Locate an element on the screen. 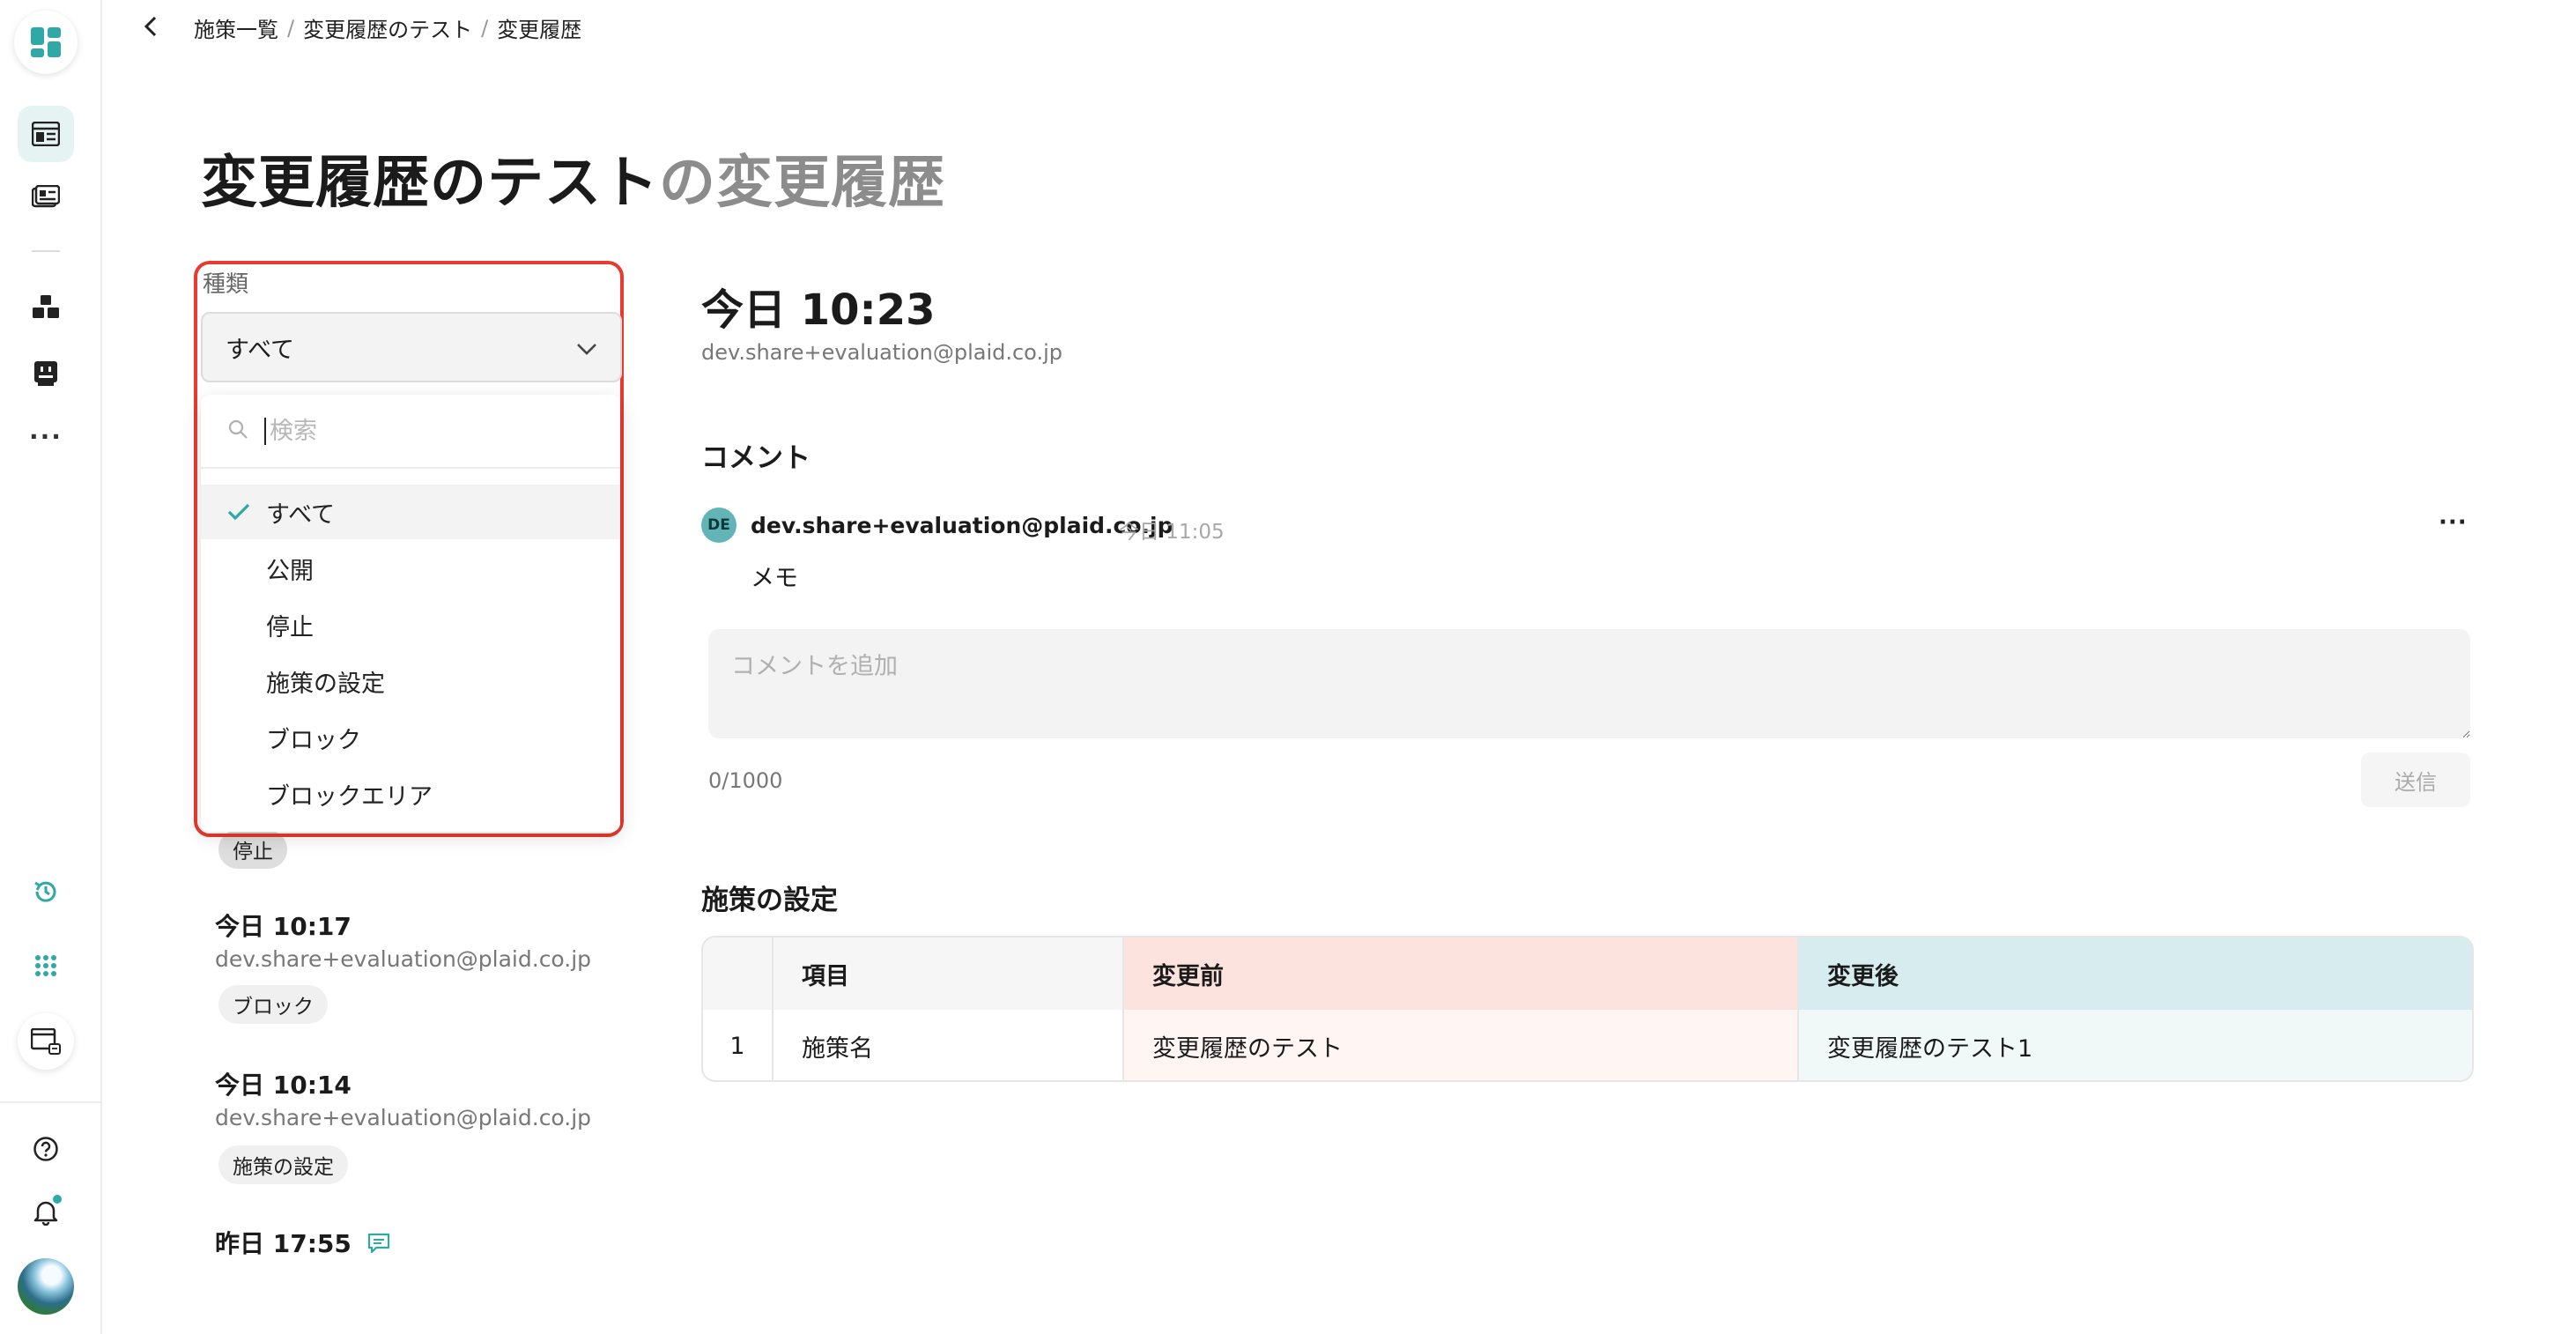  history-time: 昨日 17:55 is located at coordinates (283, 1243).